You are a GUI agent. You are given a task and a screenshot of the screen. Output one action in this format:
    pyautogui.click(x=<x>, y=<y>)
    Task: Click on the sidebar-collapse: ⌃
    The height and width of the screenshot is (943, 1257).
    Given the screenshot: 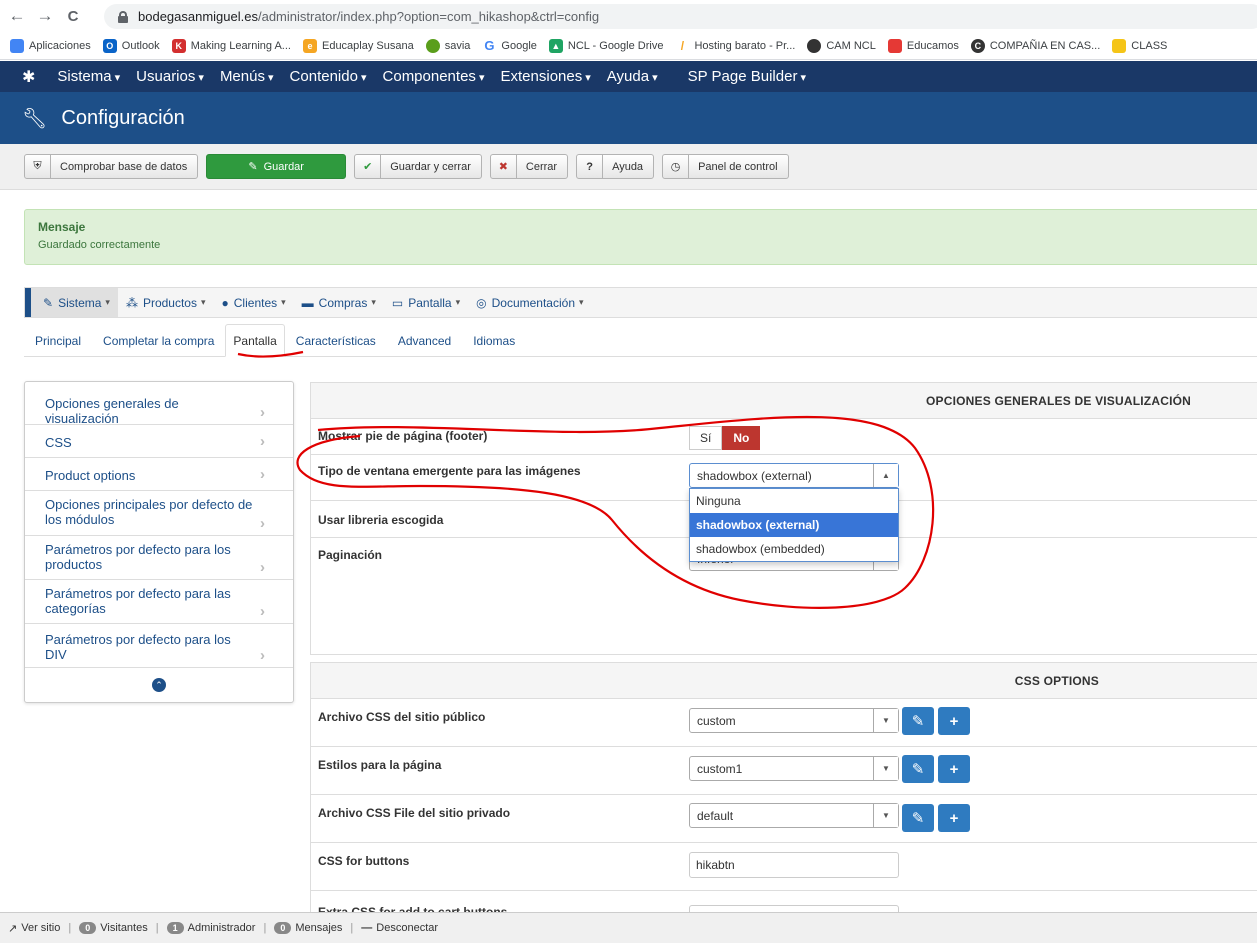 What is the action you would take?
    pyautogui.click(x=159, y=685)
    